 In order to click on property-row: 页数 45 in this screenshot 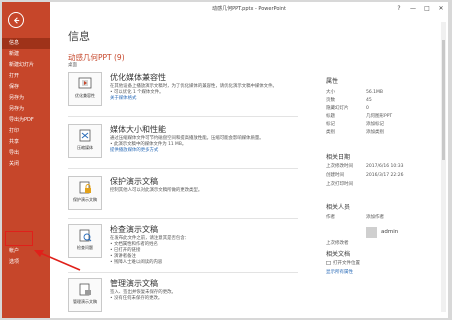, I will do `click(349, 100)`.